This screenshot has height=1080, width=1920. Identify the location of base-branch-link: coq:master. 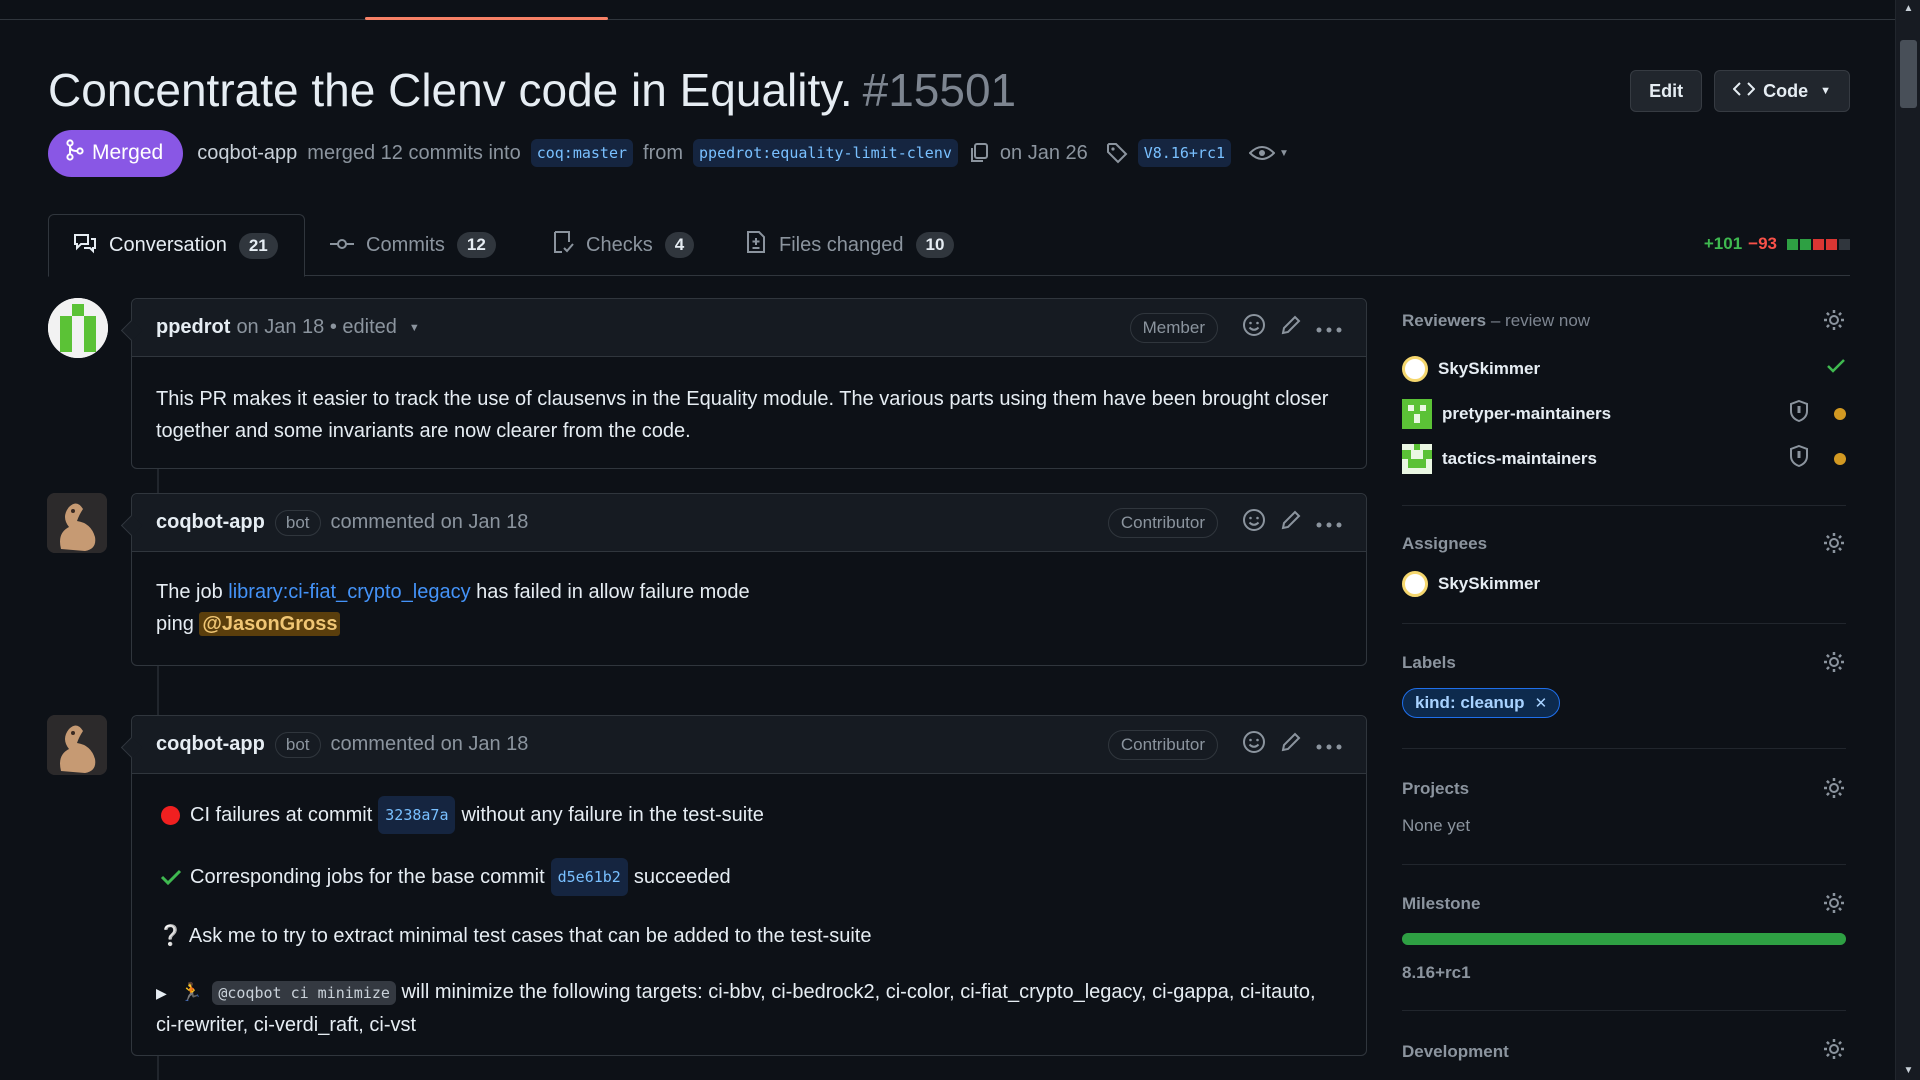
(582, 153).